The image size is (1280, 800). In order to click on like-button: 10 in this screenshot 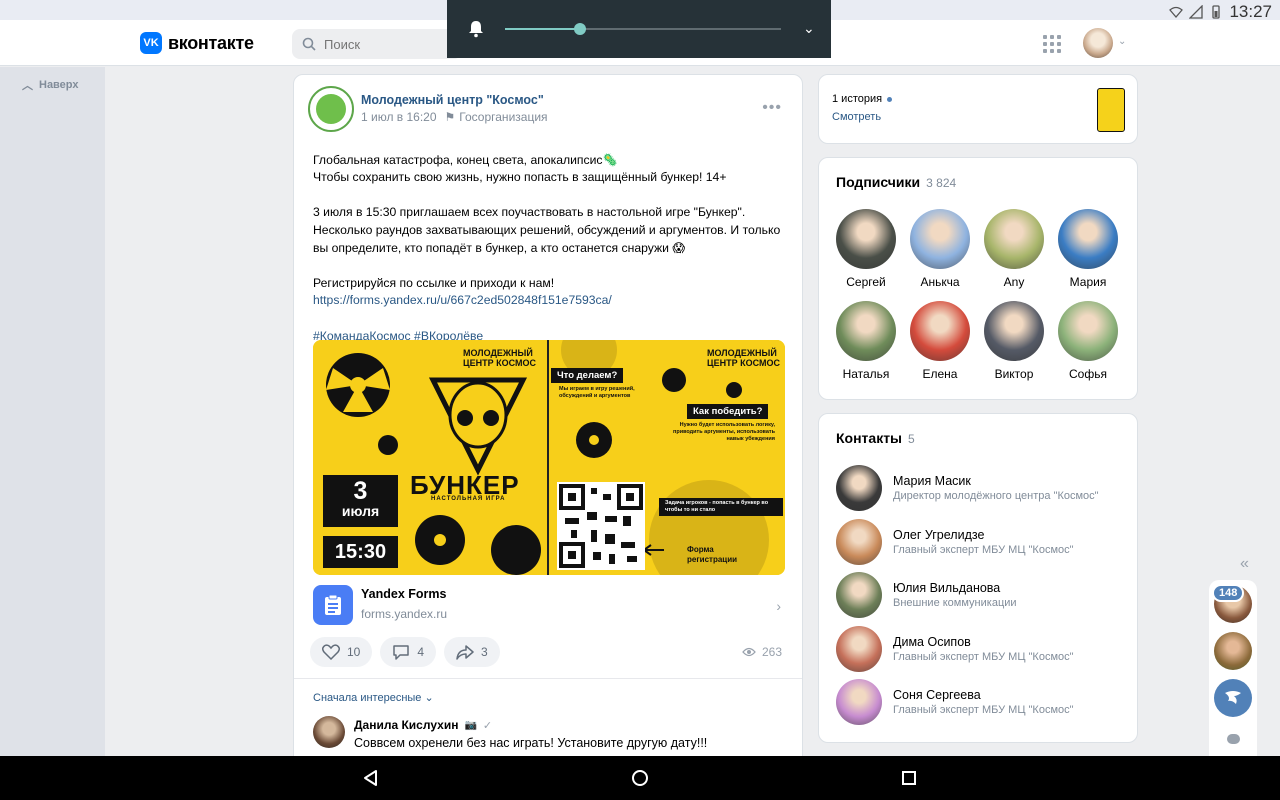, I will do `click(341, 652)`.